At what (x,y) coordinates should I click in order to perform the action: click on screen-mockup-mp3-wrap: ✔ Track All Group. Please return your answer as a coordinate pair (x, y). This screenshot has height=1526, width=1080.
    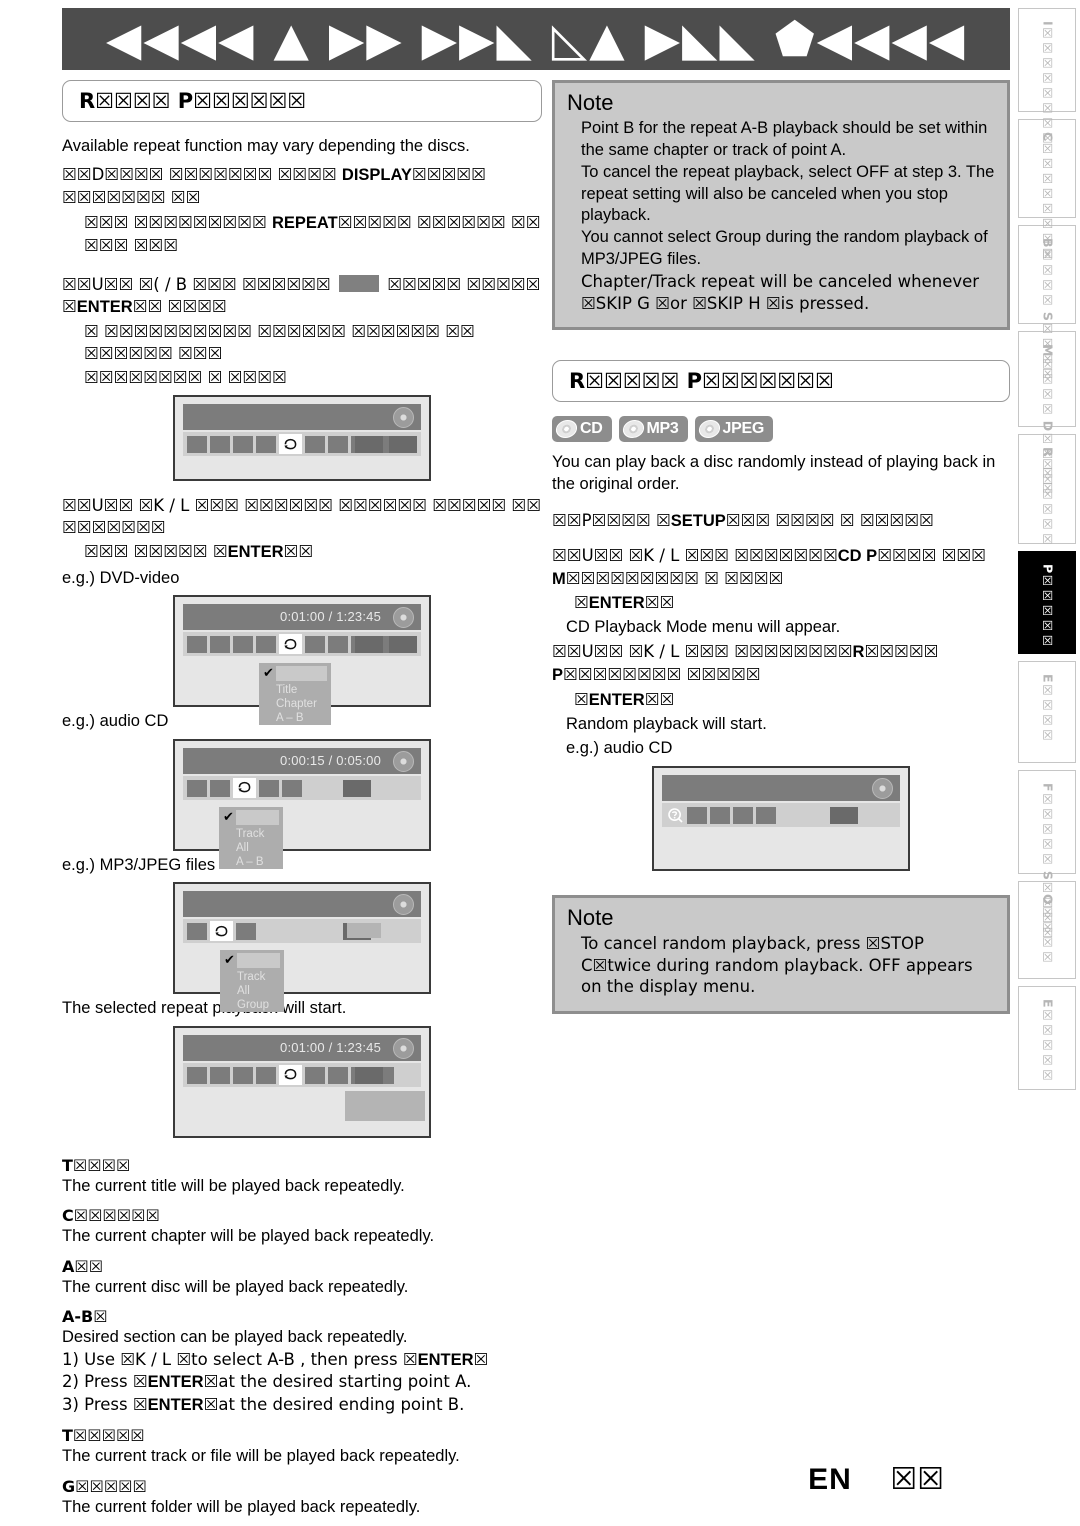
    Looking at the image, I should click on (302, 947).